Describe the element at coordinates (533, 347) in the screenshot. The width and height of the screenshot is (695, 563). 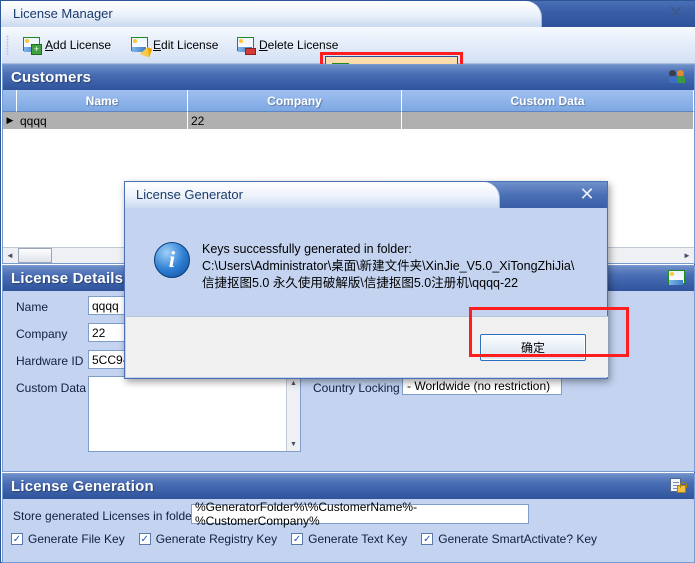
I see `ok-button: 确定` at that location.